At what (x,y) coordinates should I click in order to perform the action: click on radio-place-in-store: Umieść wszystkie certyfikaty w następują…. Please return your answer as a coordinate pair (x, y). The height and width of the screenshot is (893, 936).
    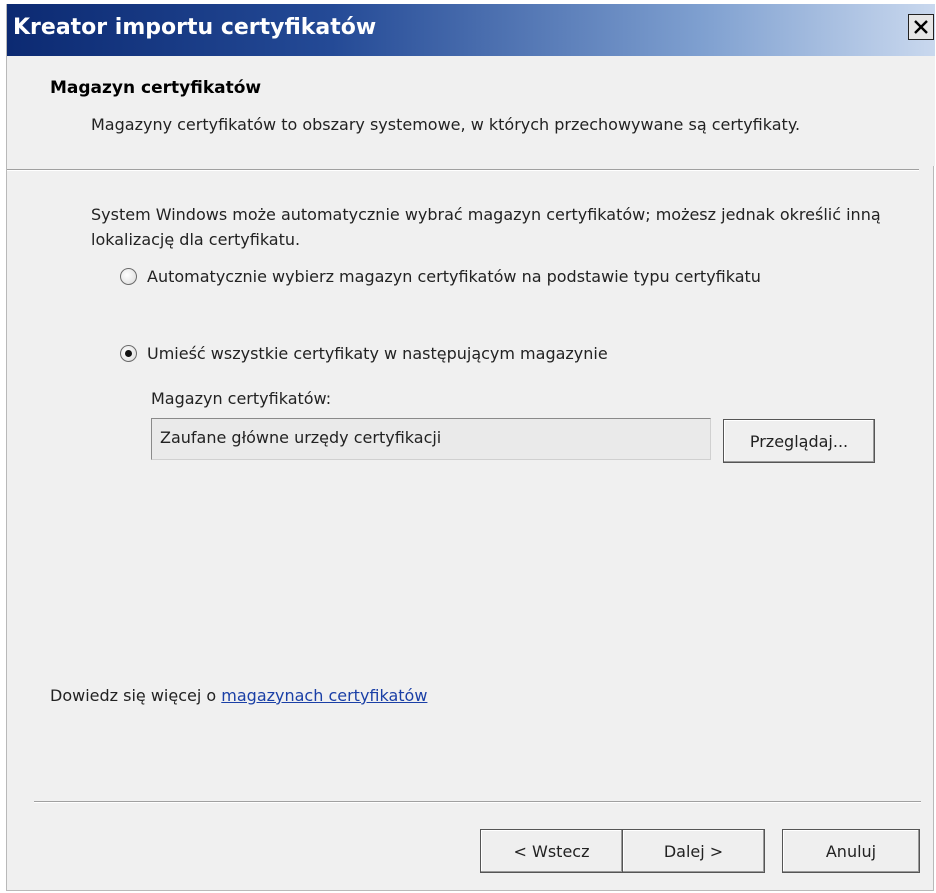
    Looking at the image, I should click on (364, 353).